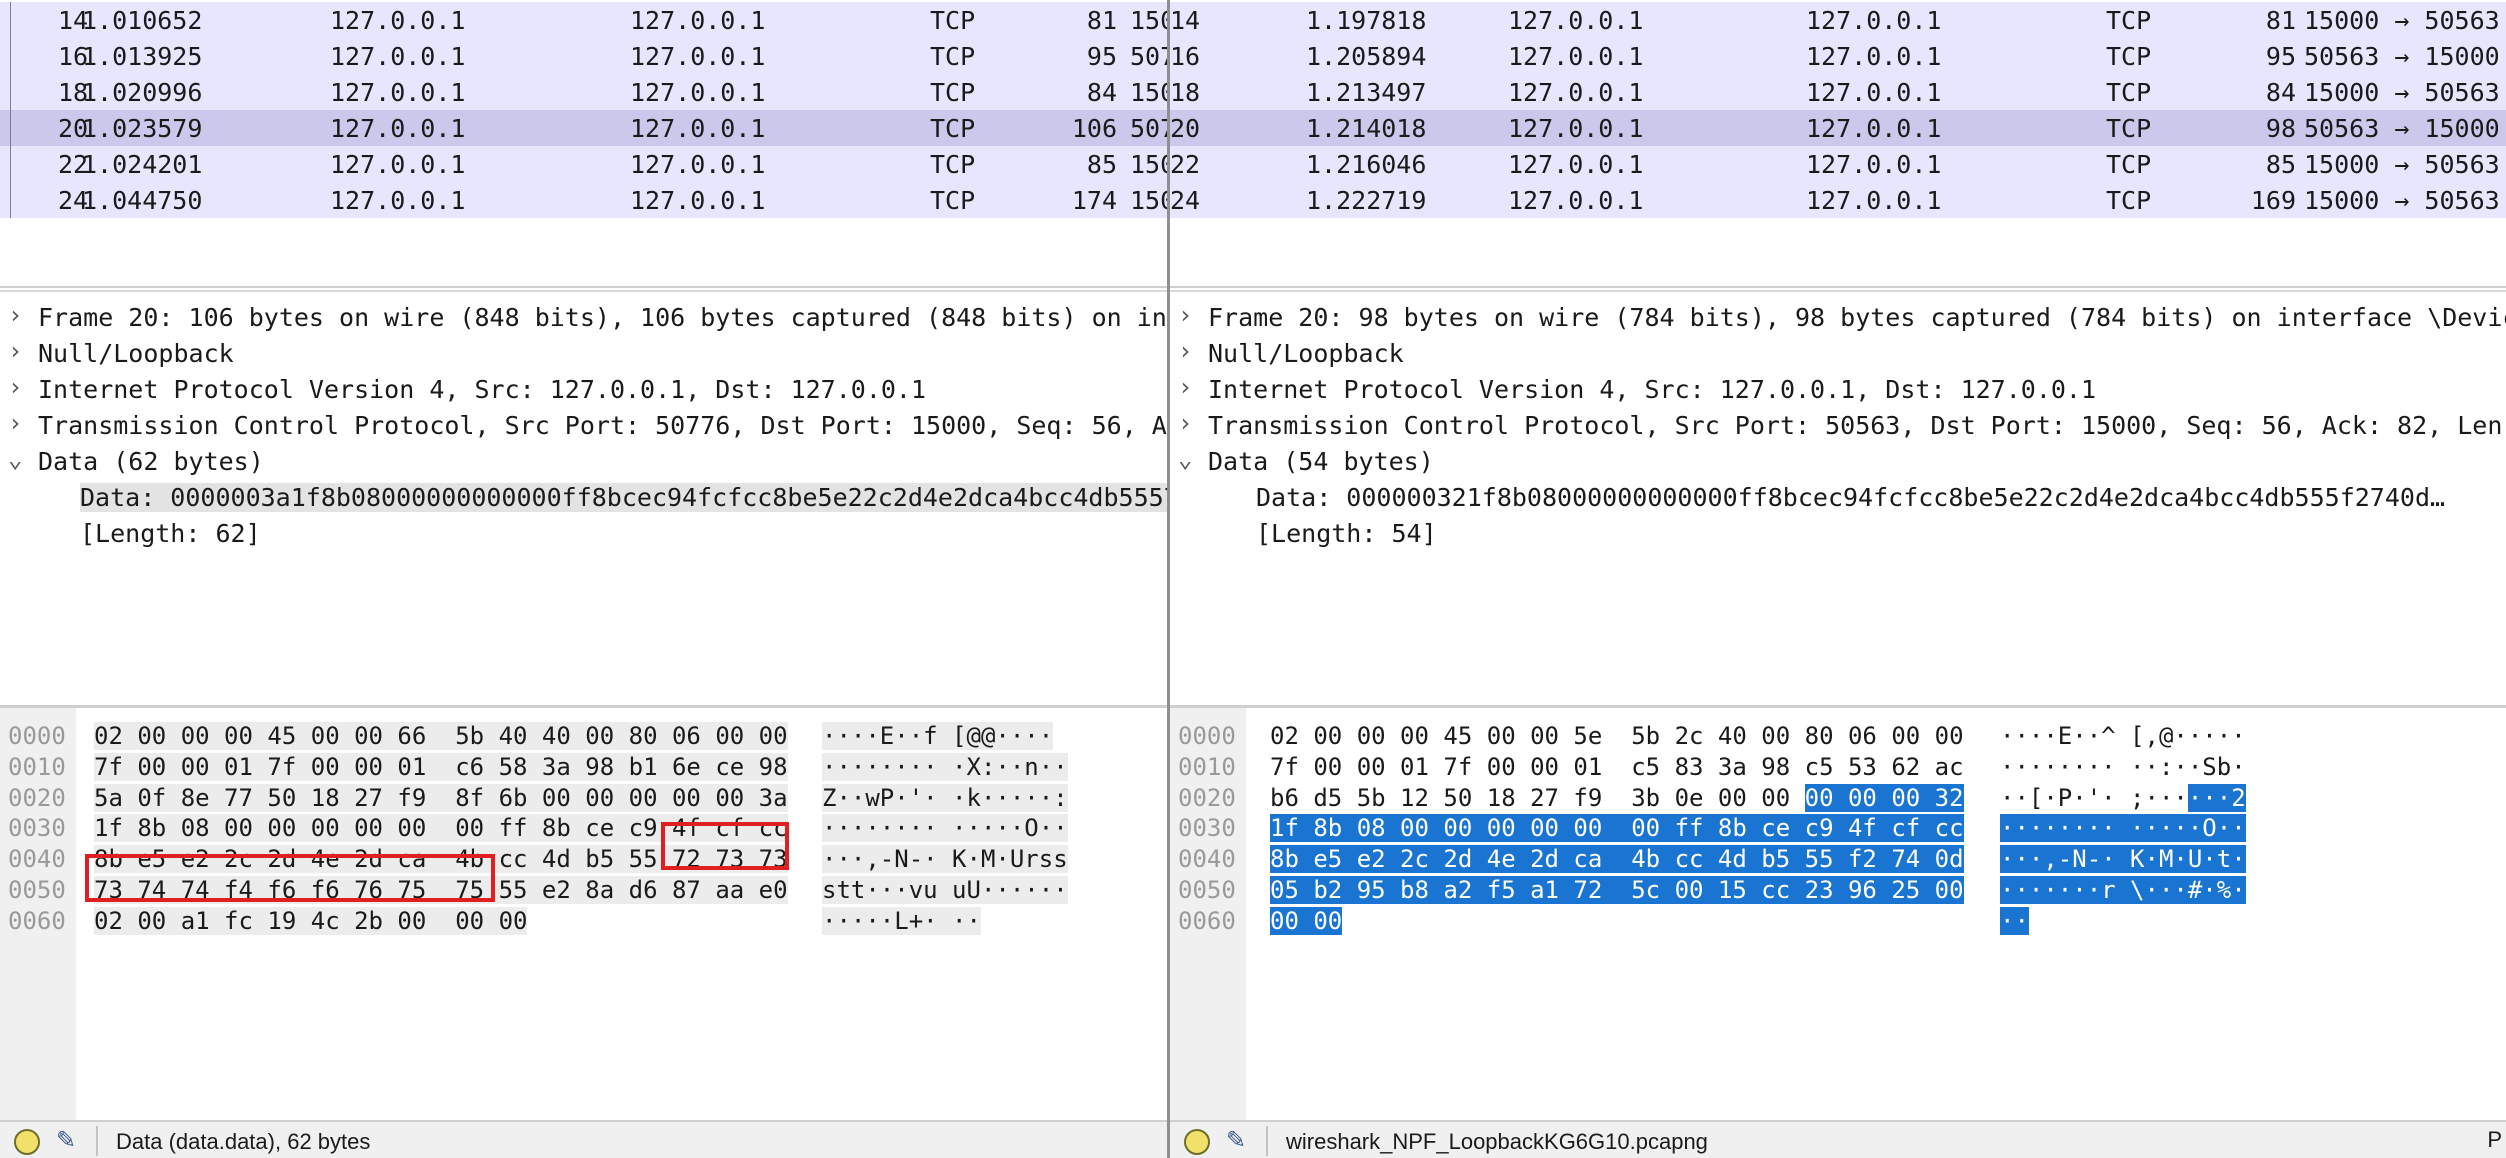 This screenshot has height=1158, width=2506. Describe the element at coordinates (1576, 56) in the screenshot. I see `cell-src: 127.0.0.1` at that location.